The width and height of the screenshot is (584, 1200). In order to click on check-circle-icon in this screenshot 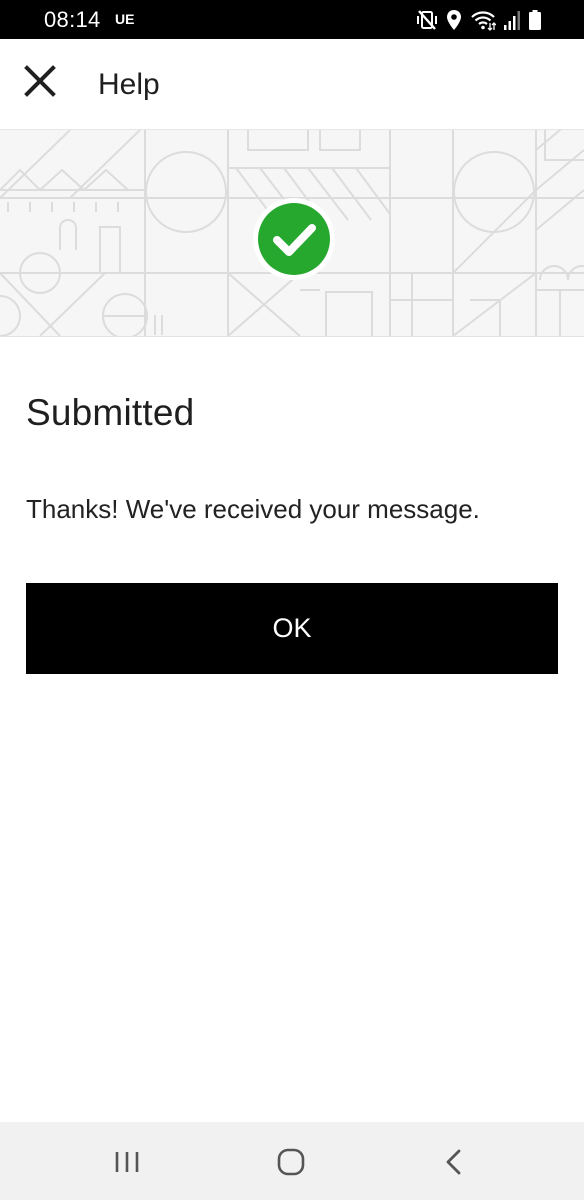, I will do `click(294, 240)`.